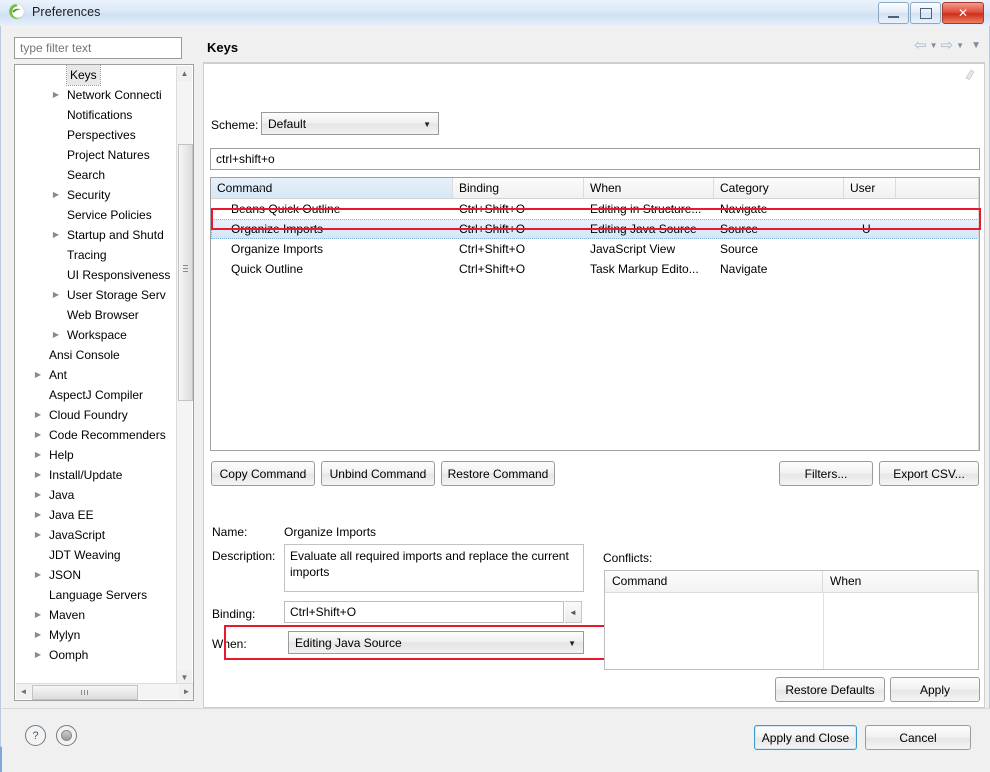  Describe the element at coordinates (96, 255) in the screenshot. I see `sidebar-item-tracing: Tracing` at that location.